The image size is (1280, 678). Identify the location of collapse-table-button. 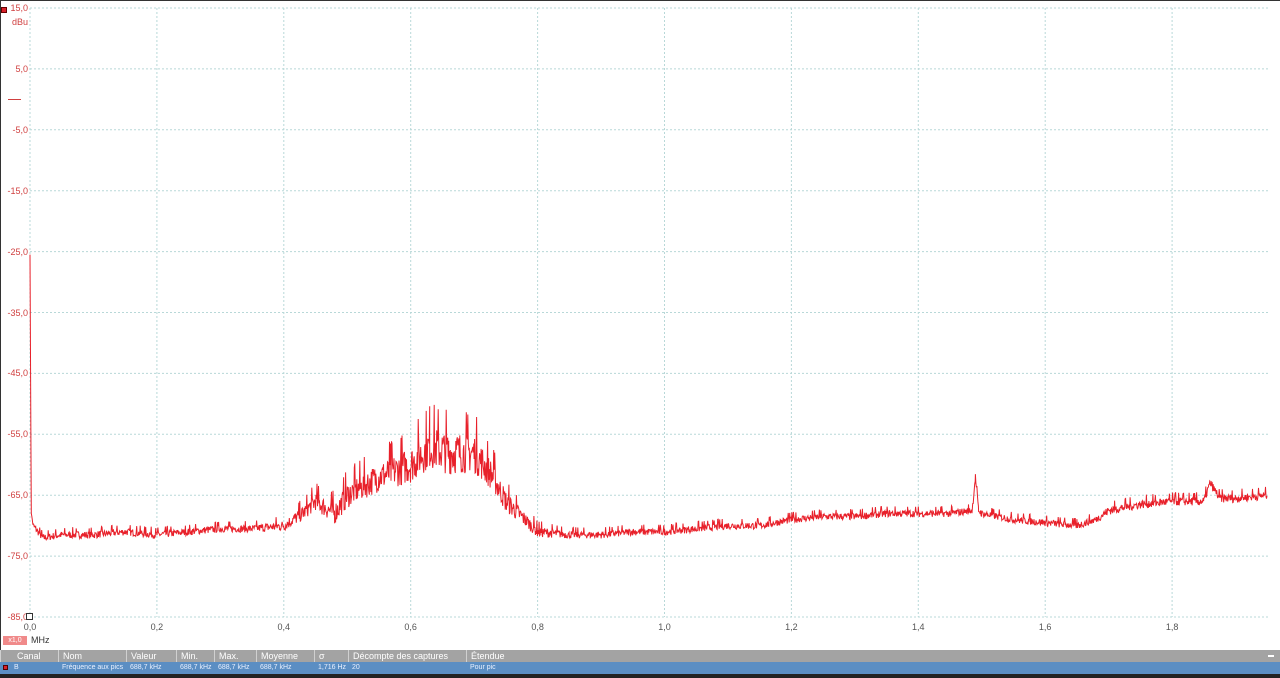
(1271, 656).